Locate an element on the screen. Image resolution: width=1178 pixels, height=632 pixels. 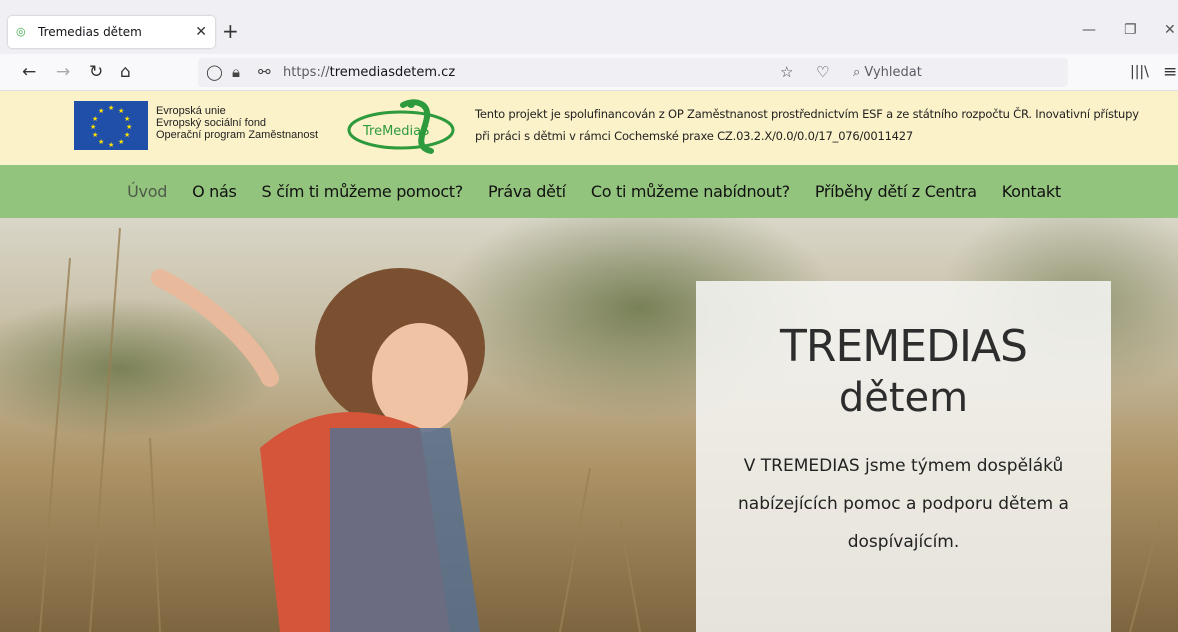
new-tab-button: + is located at coordinates (230, 31).